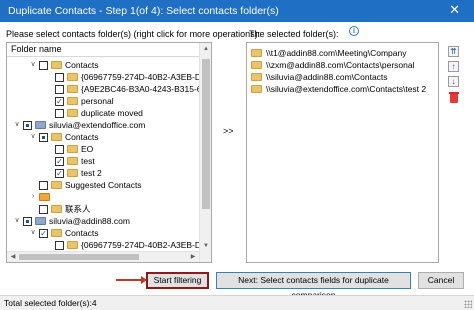 This screenshot has height=310, width=474. Describe the element at coordinates (89, 221) in the screenshot. I see `tree-row-label: siluvia@addin88.com` at that location.